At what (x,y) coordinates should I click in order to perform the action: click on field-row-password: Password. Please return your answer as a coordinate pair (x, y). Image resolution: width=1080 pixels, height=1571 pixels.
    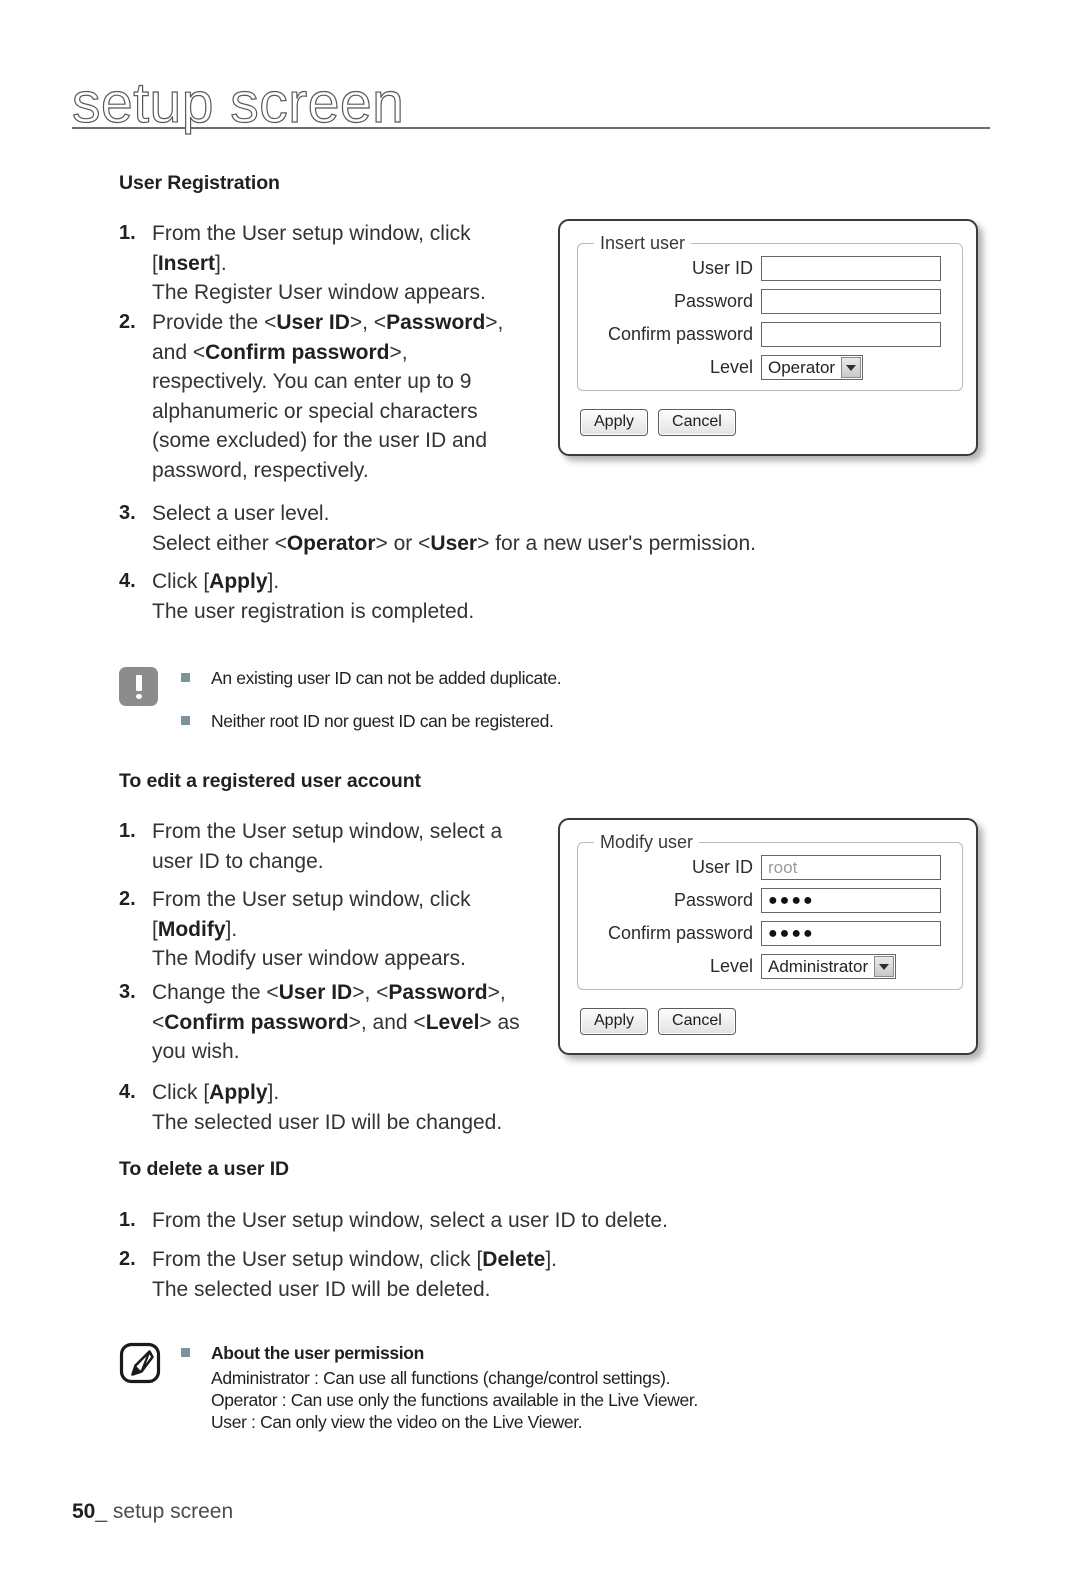
    Looking at the image, I should click on (770, 301).